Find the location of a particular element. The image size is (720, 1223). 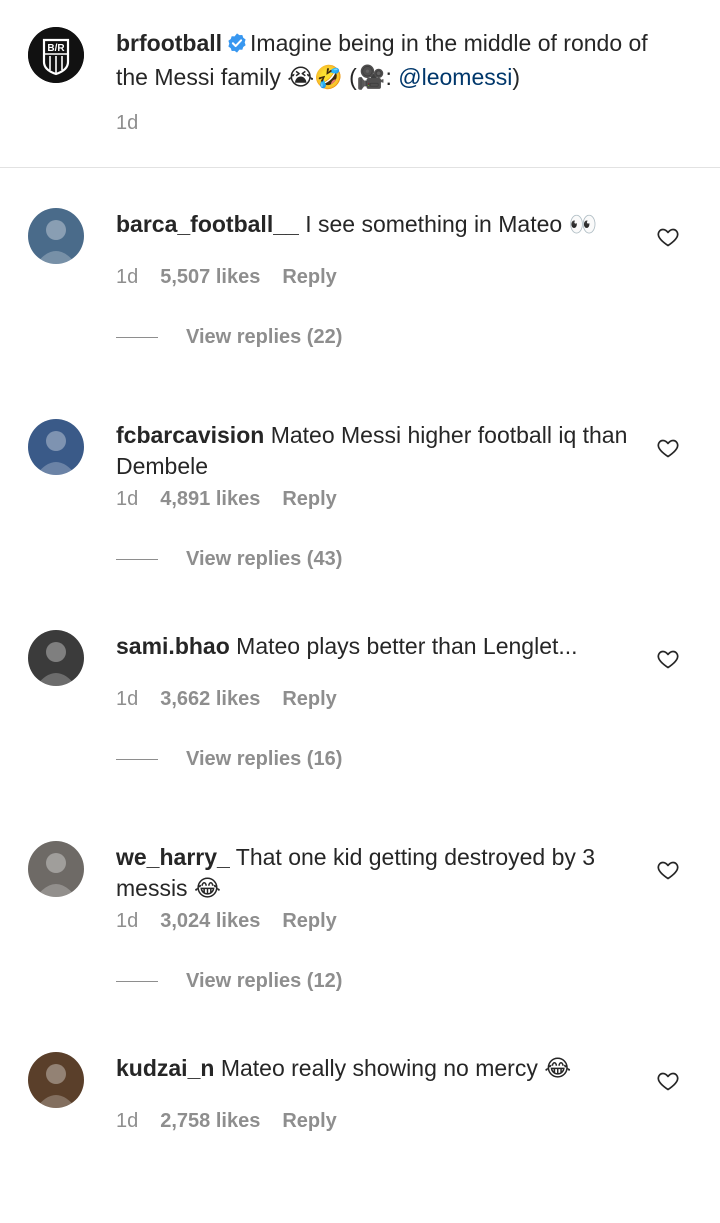

post-timestamp: 1d is located at coordinates (127, 123).